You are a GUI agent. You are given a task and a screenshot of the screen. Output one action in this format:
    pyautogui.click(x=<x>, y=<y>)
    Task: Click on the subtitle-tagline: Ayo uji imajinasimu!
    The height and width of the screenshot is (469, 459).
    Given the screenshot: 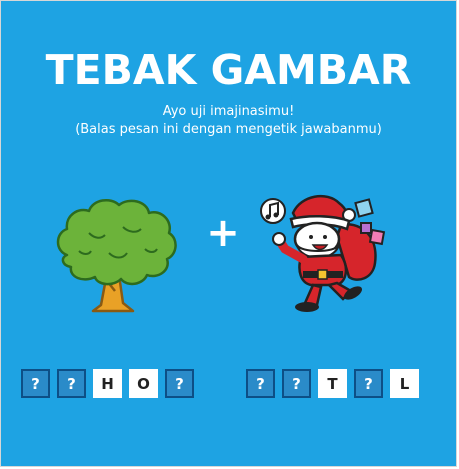 What is the action you would take?
    pyautogui.click(x=228, y=111)
    